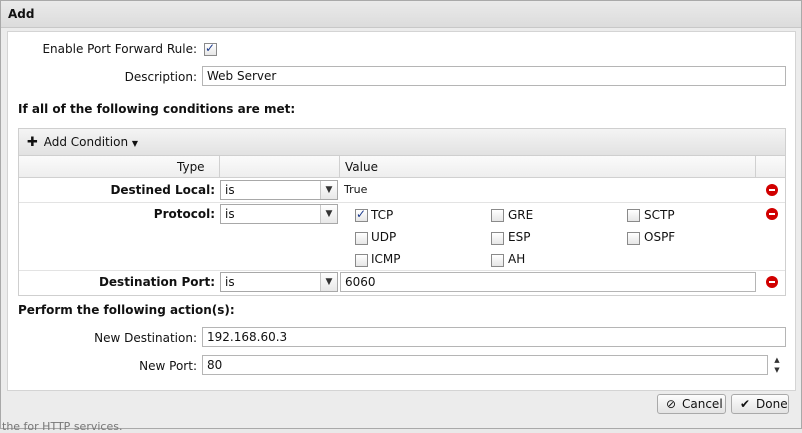 Image resolution: width=802 pixels, height=433 pixels. Describe the element at coordinates (384, 237) in the screenshot. I see `protocol-udp-label: UDP` at that location.